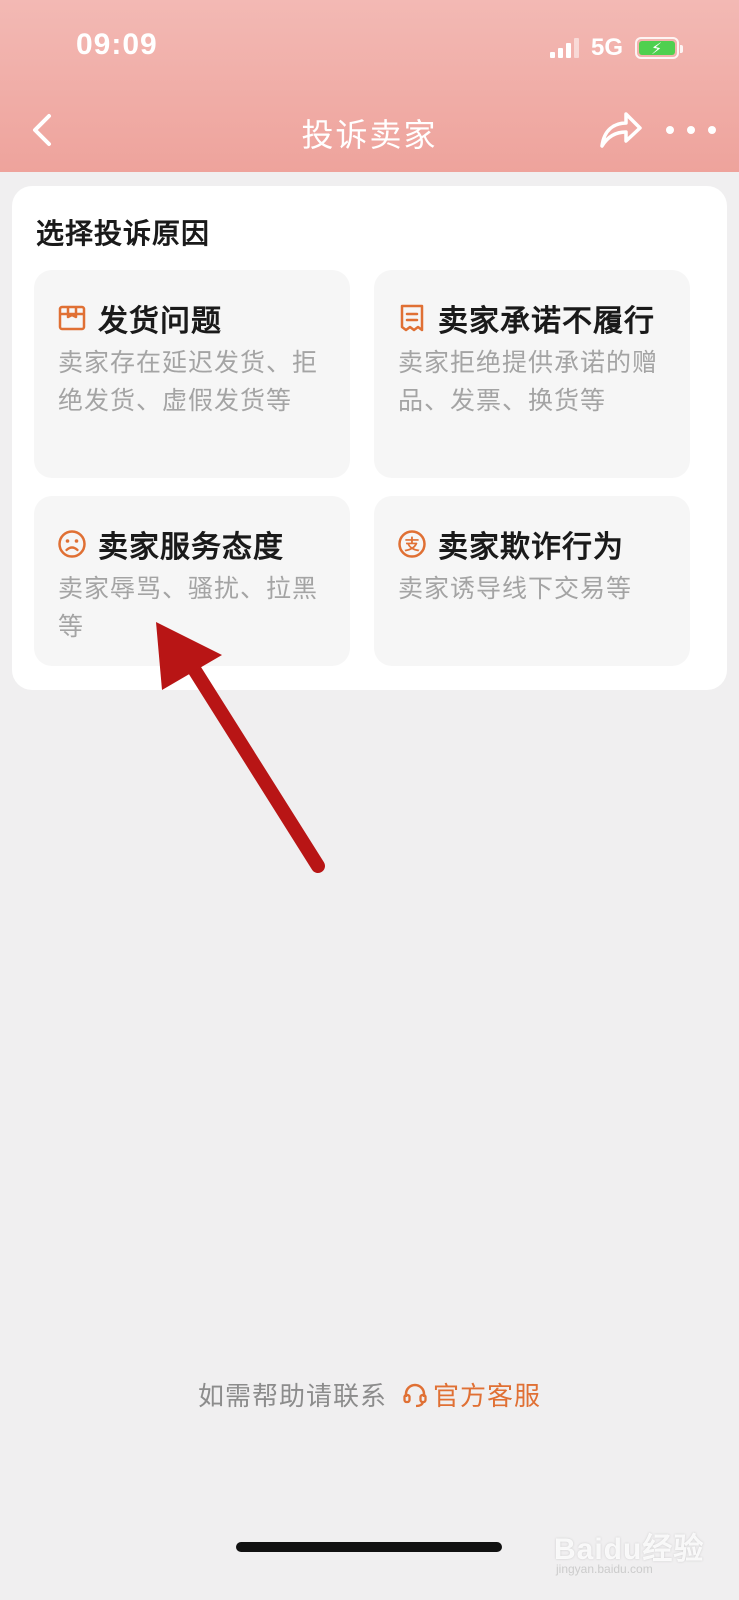  What do you see at coordinates (123, 233) in the screenshot?
I see `card-title: 选择投诉原因` at bounding box center [123, 233].